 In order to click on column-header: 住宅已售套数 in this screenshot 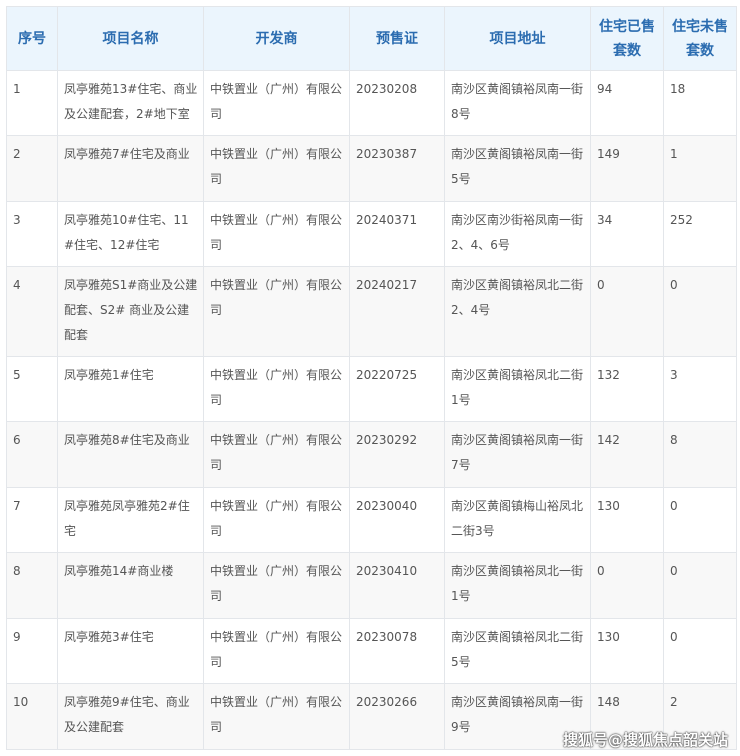, I will do `click(627, 38)`.